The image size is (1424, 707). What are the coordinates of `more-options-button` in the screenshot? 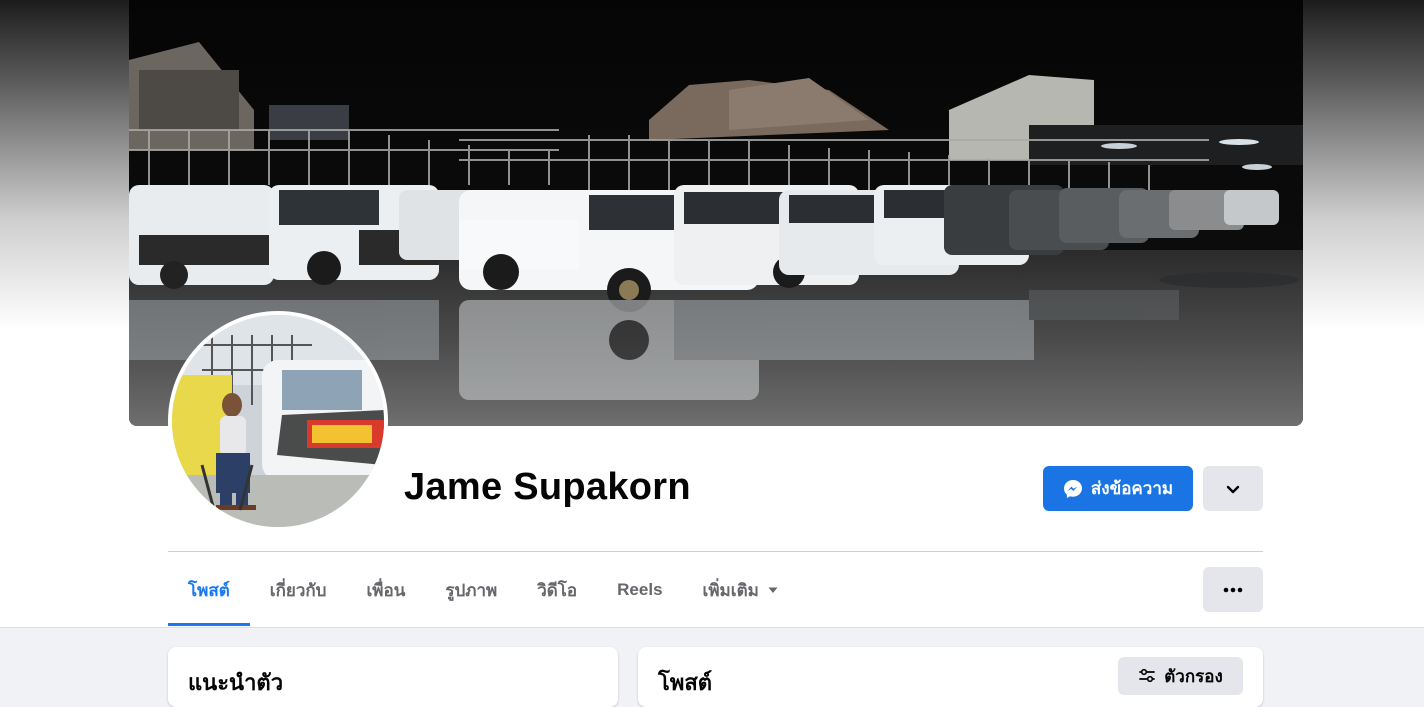 It's located at (1233, 589).